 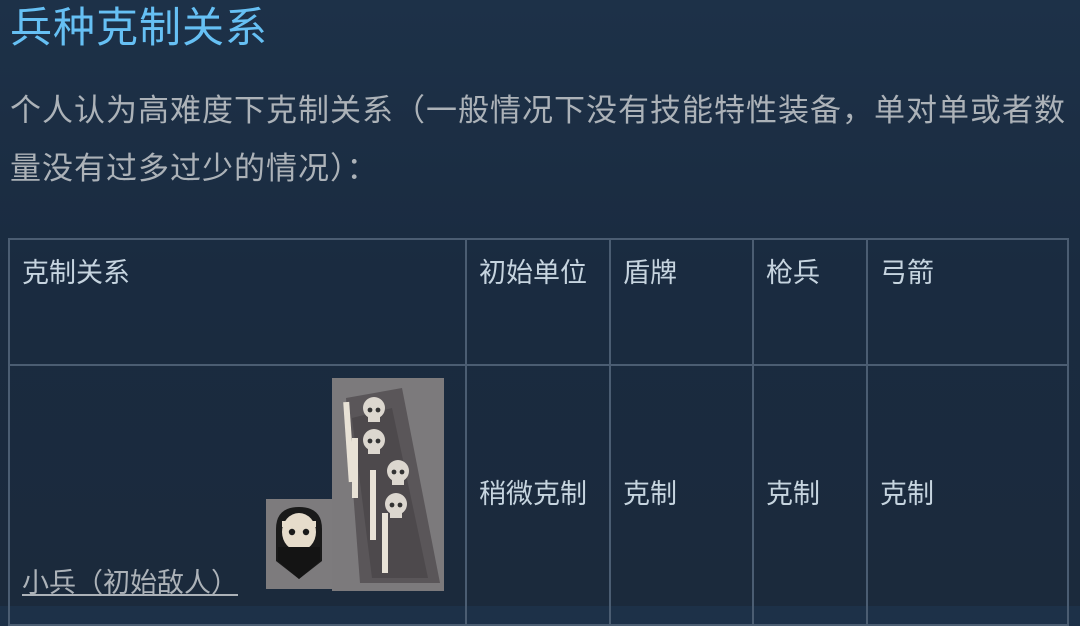 I want to click on header-initial-unit: 初始单位, so click(x=538, y=302).